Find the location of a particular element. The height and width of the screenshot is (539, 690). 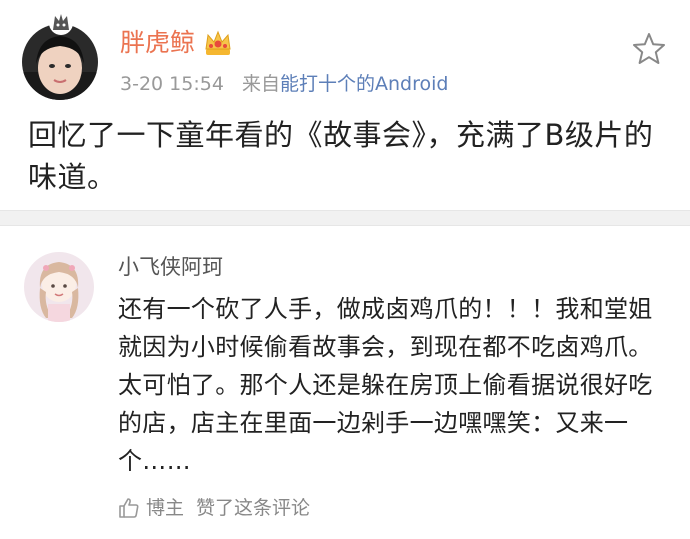

comment-username: 小飞侠阿珂 is located at coordinates (170, 267).